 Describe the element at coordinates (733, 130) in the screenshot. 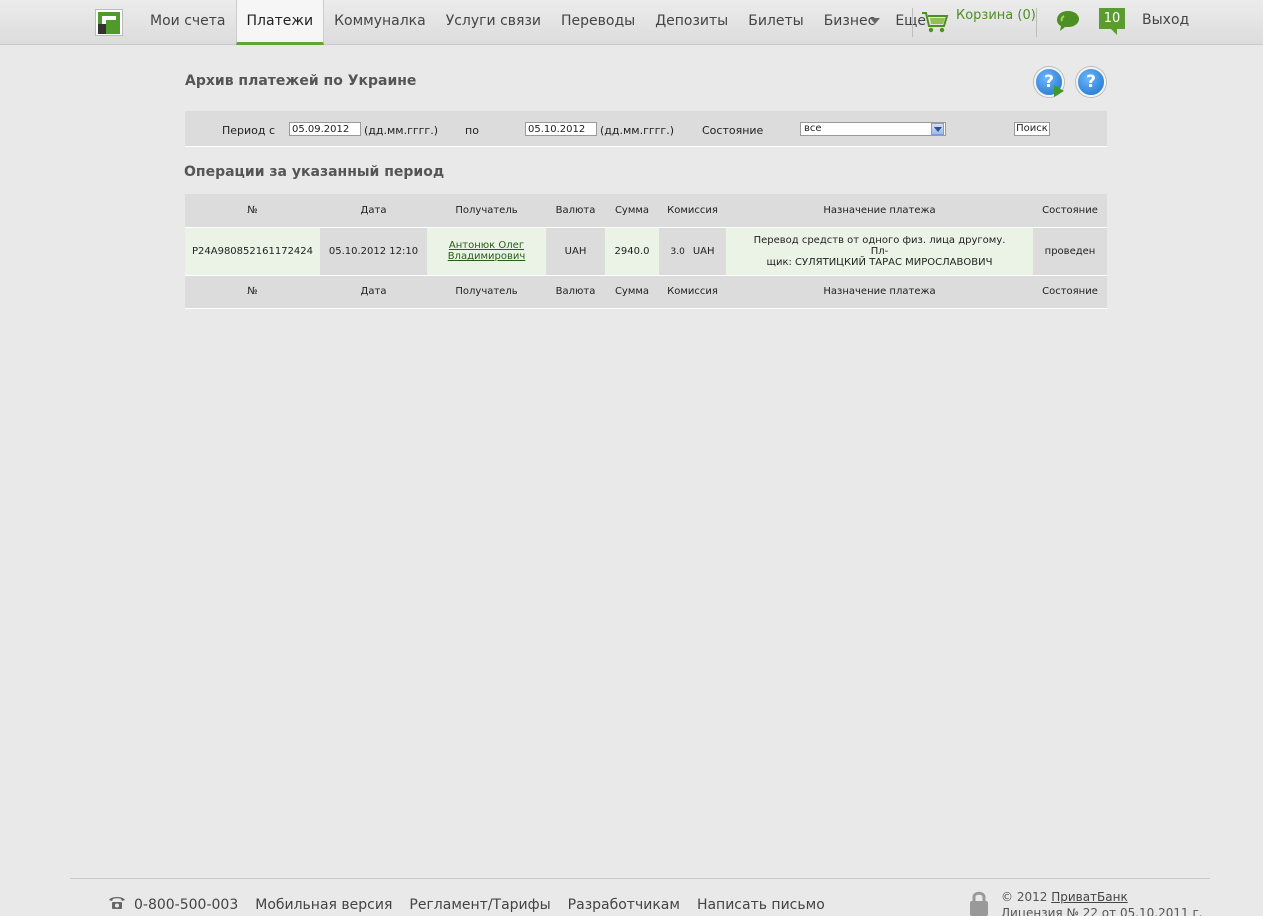

I see `state-label: Состояние` at that location.